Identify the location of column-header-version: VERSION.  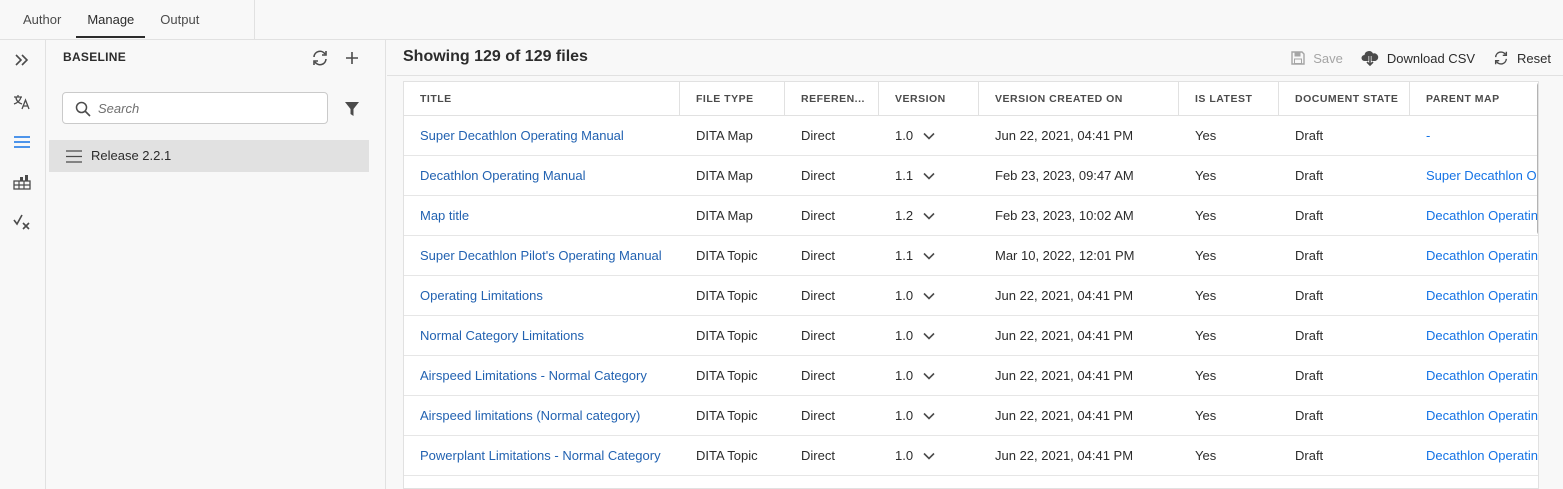
(929, 99).